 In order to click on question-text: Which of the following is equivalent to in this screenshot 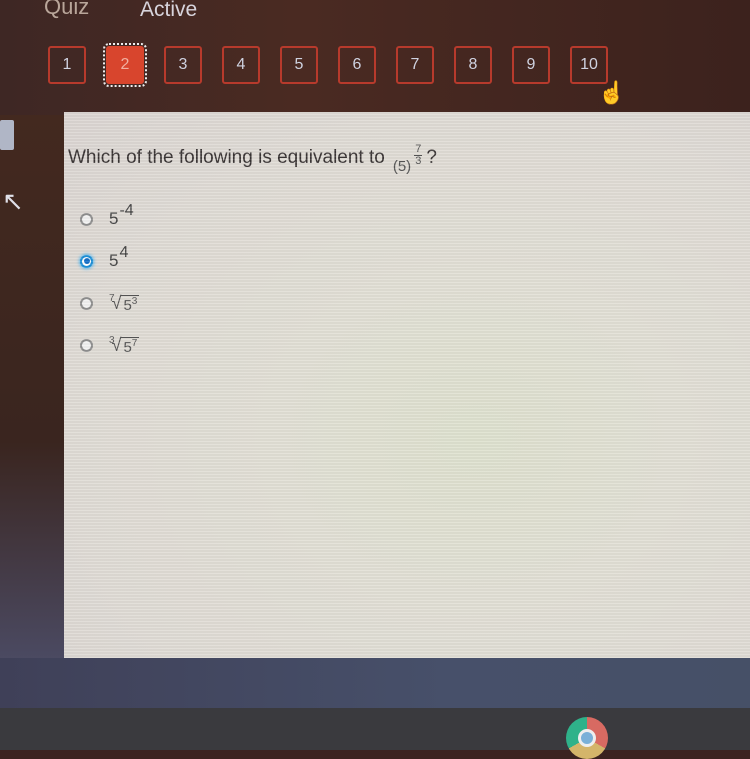, I will do `click(226, 157)`.